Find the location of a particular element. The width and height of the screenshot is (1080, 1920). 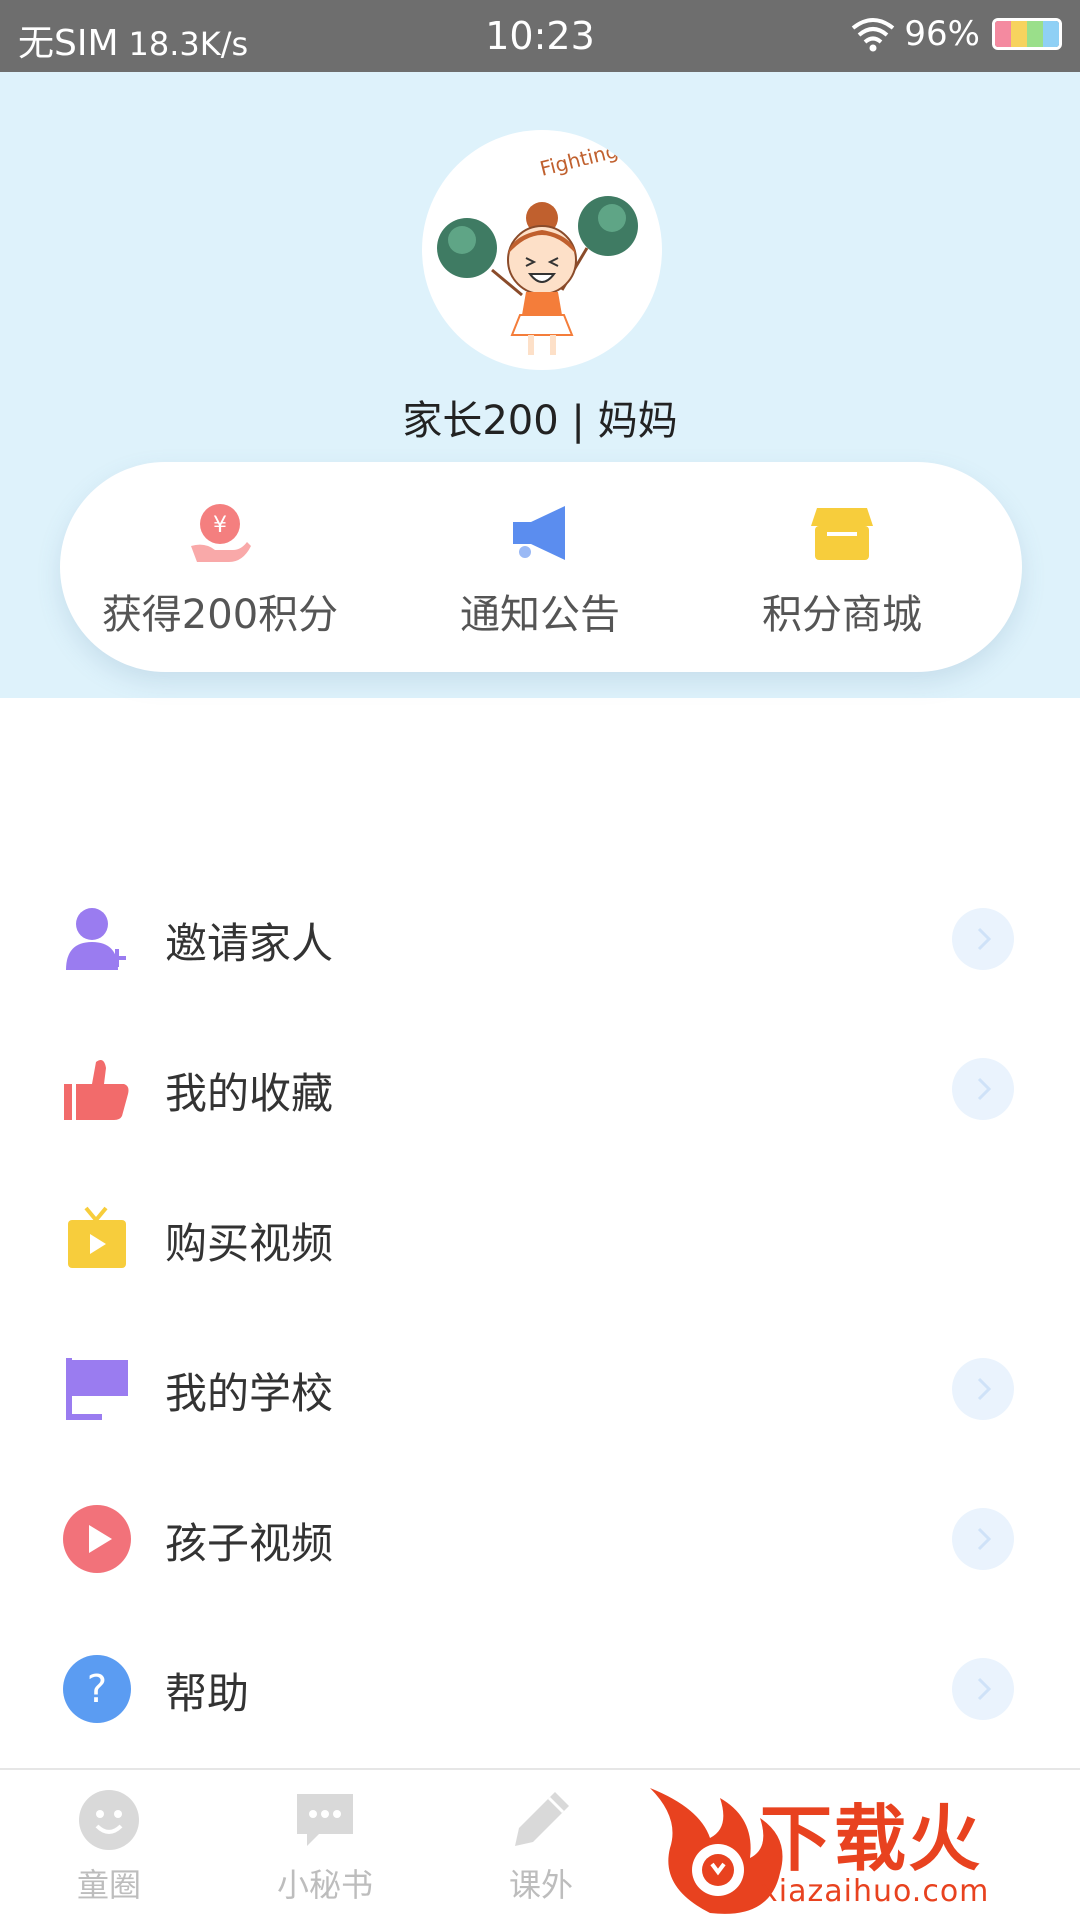

quick-action-label: 获得200积分 is located at coordinates (220, 615).